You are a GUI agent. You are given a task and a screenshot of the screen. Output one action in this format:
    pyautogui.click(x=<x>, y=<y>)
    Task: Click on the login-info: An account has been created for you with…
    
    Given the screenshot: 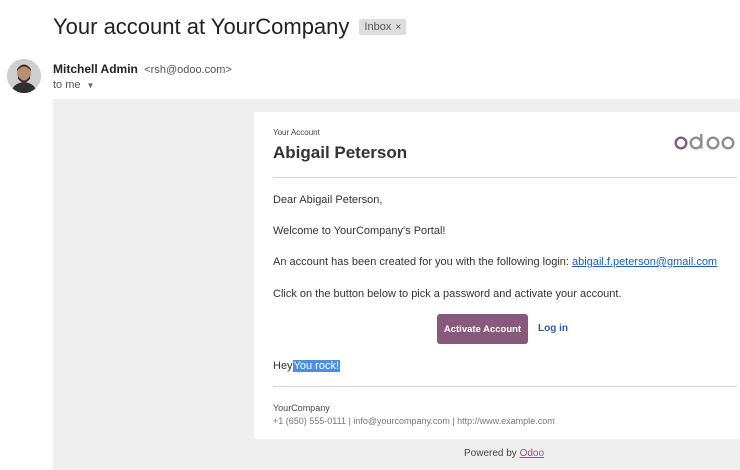 What is the action you would take?
    pyautogui.click(x=495, y=262)
    